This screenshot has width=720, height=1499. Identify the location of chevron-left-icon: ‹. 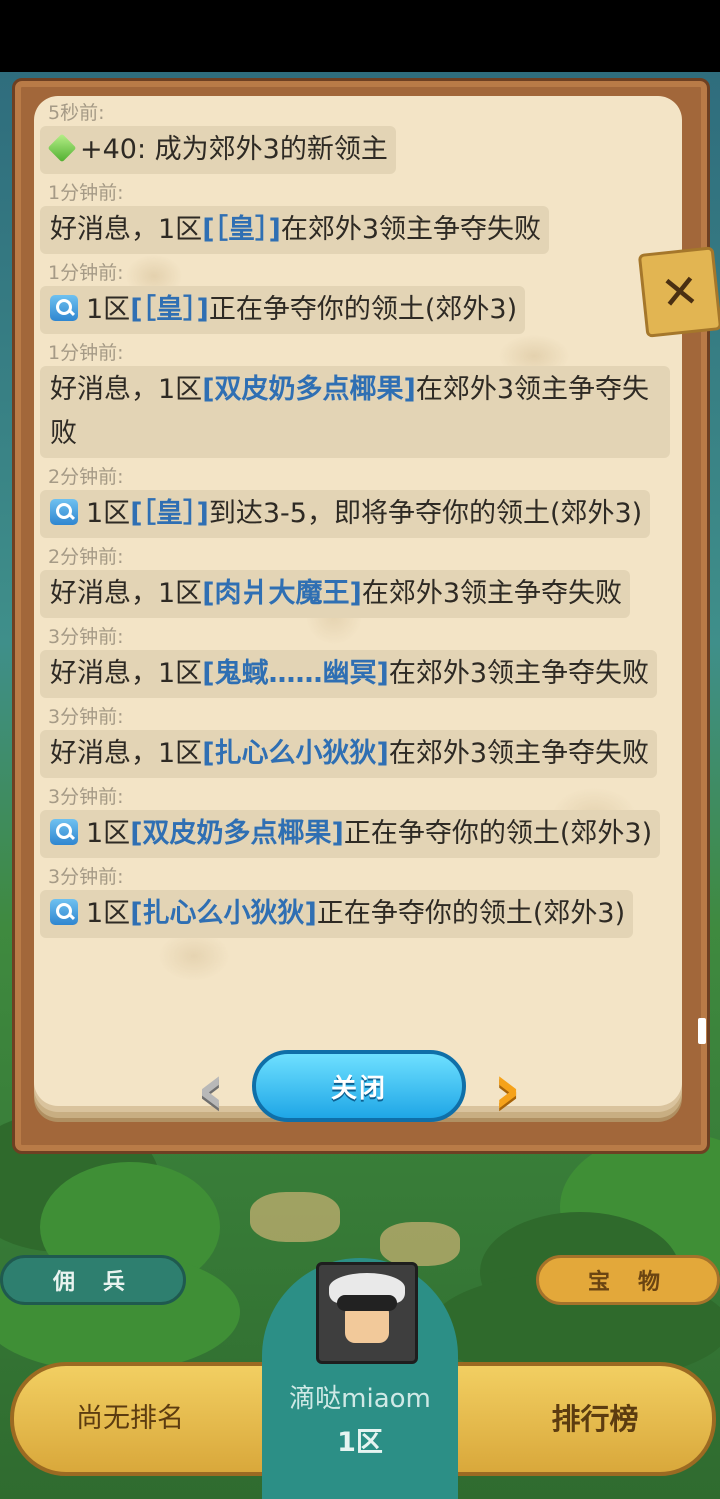
(211, 1089).